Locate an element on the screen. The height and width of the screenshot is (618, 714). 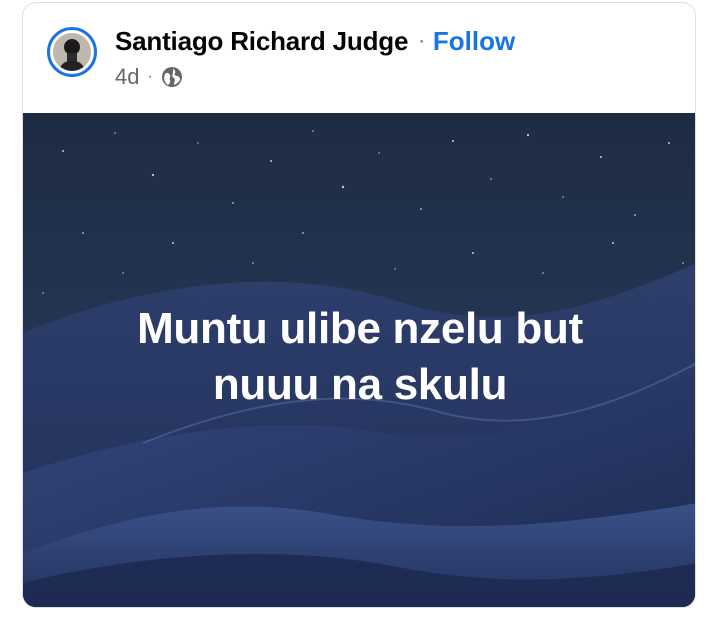
author-name: Santiago Richard Judge is located at coordinates (261, 41).